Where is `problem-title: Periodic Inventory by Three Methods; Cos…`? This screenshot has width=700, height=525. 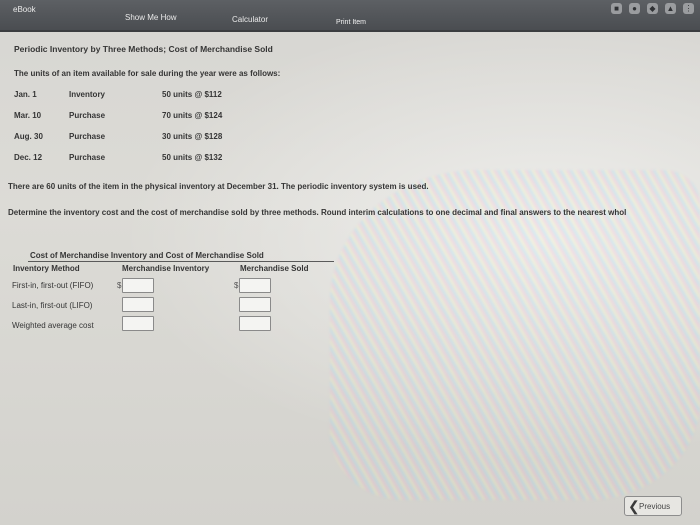 problem-title: Periodic Inventory by Three Methods; Cos… is located at coordinates (143, 49).